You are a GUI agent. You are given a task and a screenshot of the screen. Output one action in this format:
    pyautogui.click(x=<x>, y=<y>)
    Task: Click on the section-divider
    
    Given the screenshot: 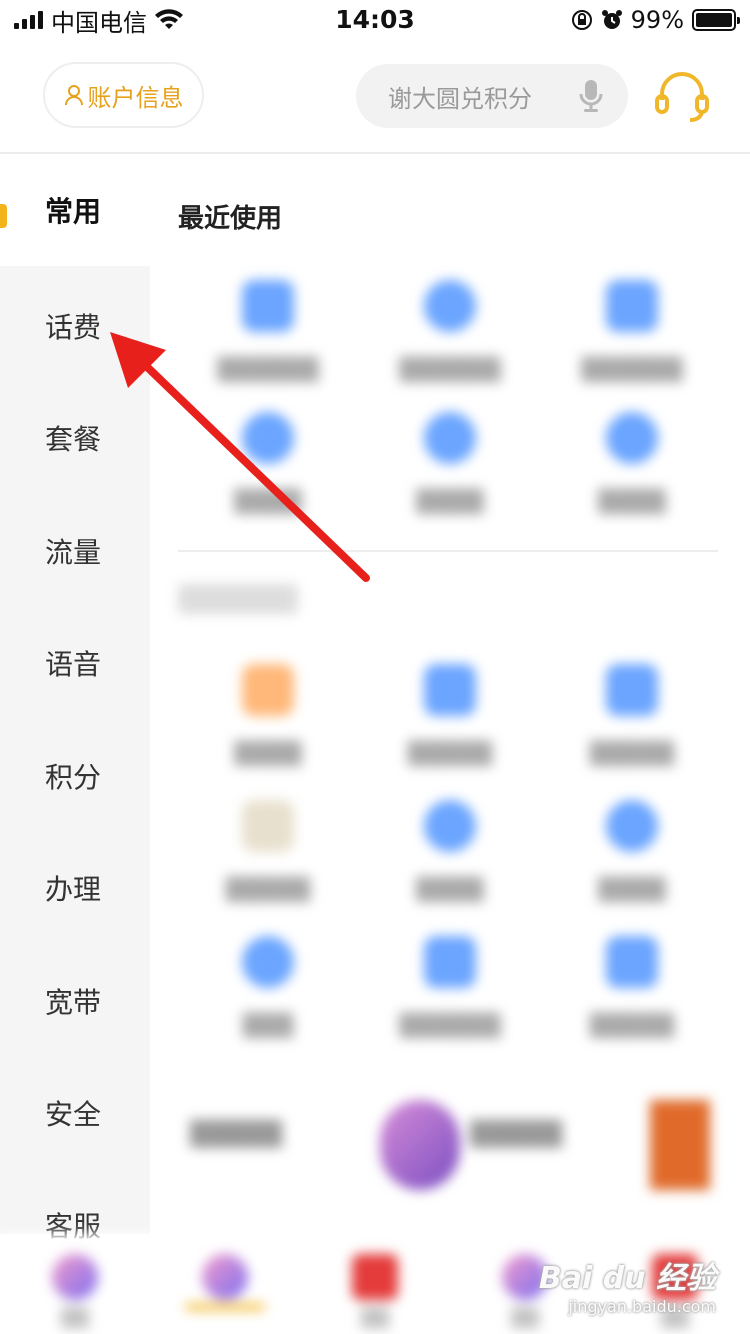 What is the action you would take?
    pyautogui.click(x=448, y=551)
    